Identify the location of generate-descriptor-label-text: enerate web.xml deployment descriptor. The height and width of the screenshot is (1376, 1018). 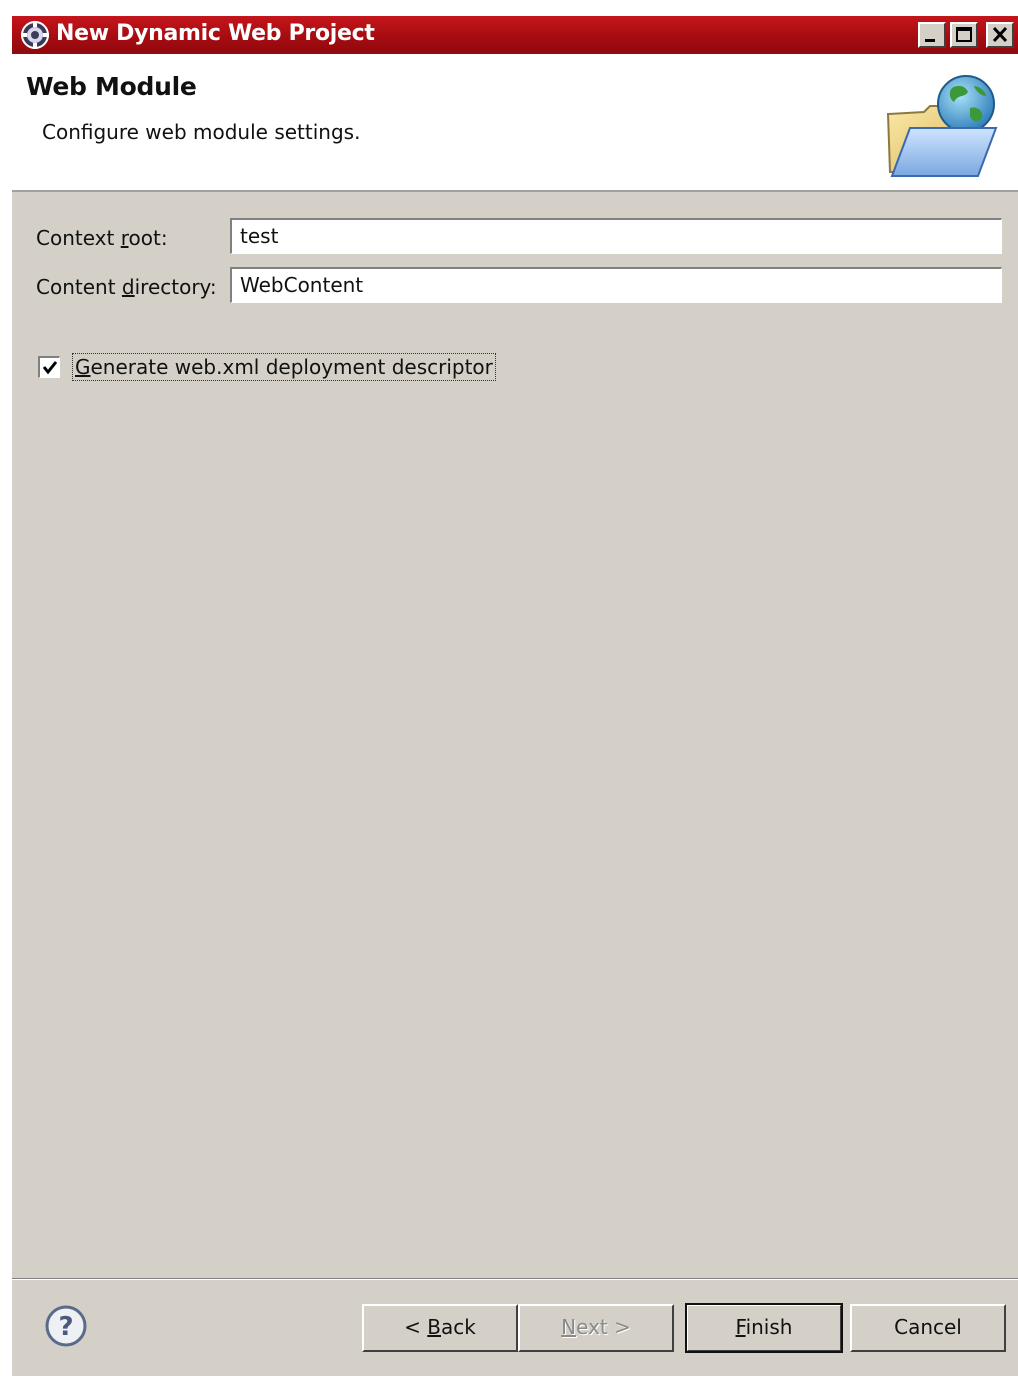
(291, 367).